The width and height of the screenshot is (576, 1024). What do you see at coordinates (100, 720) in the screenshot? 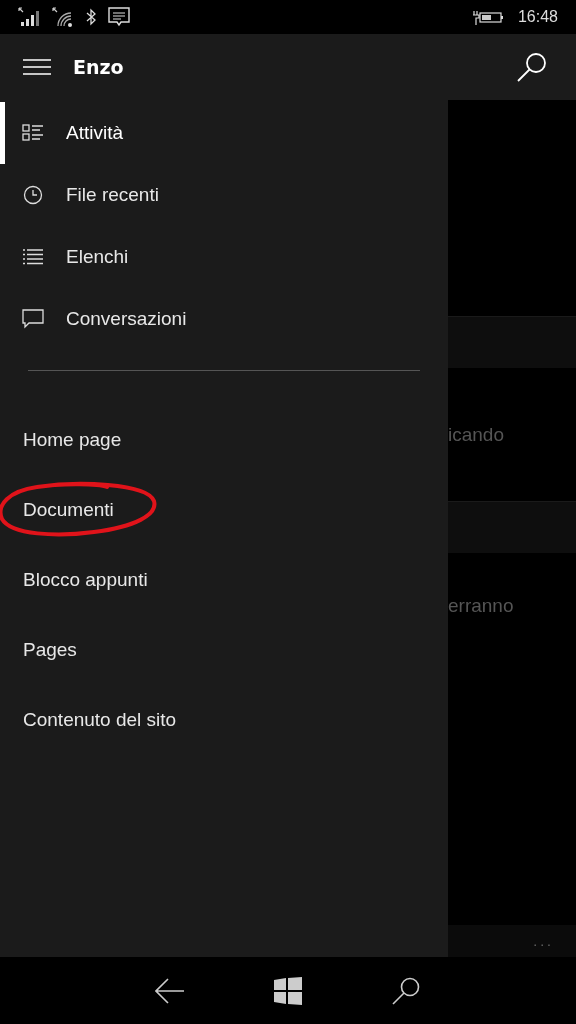
I see `site-link: Contenuto del sito` at bounding box center [100, 720].